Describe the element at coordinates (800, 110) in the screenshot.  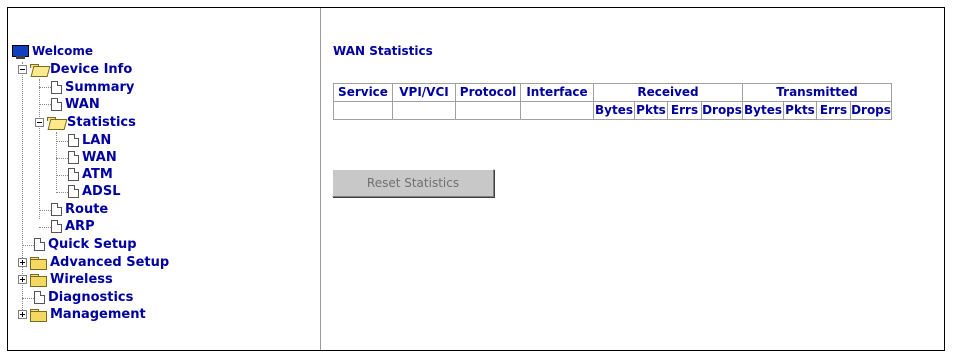
I see `subheader-tx-pkts: Pkts` at that location.